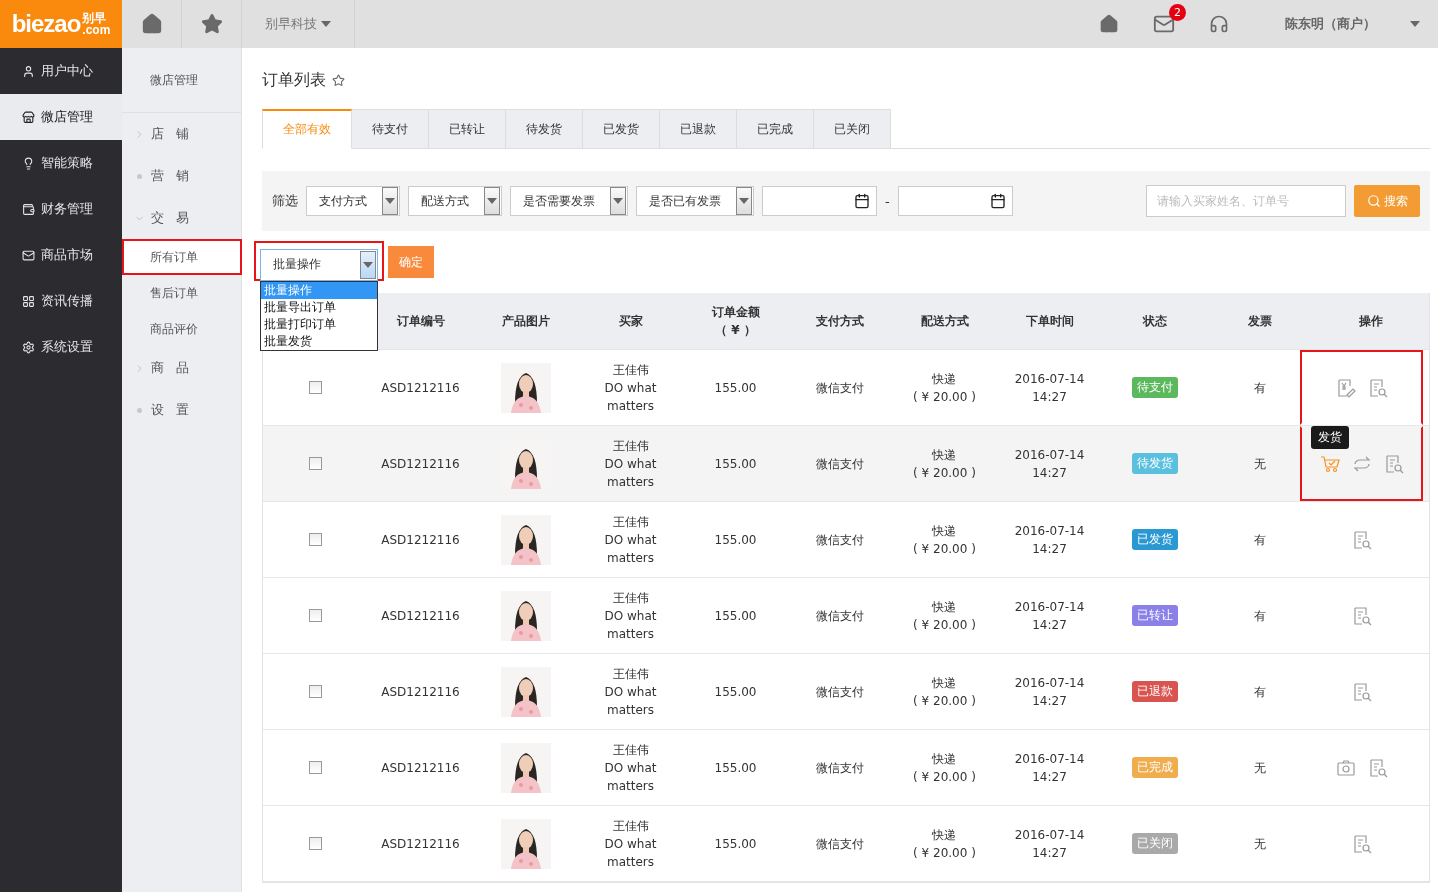 The height and width of the screenshot is (892, 1438). What do you see at coordinates (61, 71) in the screenshot?
I see `sidebar-item: 用户中心` at bounding box center [61, 71].